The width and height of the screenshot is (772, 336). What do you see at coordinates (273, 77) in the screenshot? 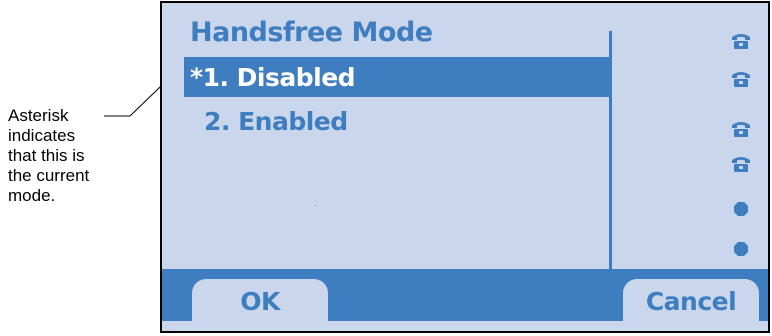
I see `menu-item-label: *1. Disabled` at bounding box center [273, 77].